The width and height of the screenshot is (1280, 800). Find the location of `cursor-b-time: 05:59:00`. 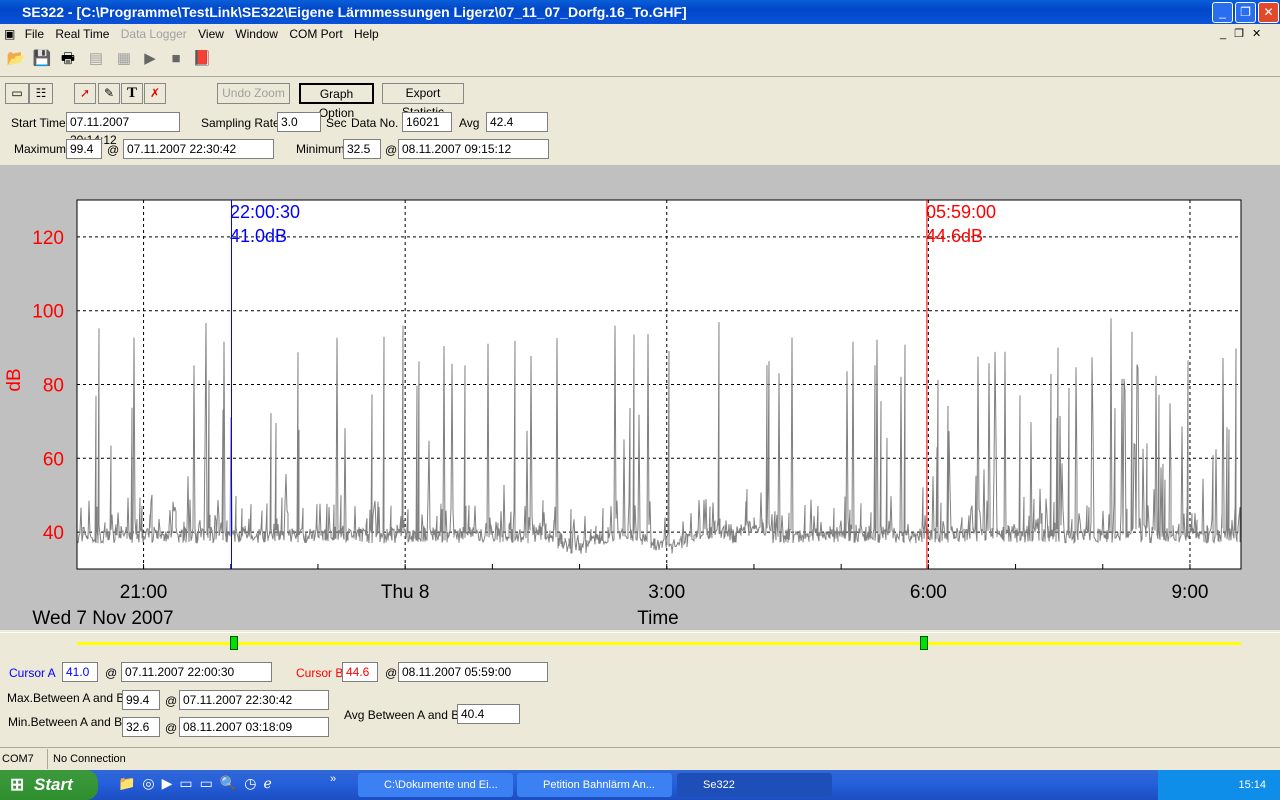

cursor-b-time: 05:59:00 is located at coordinates (961, 212).